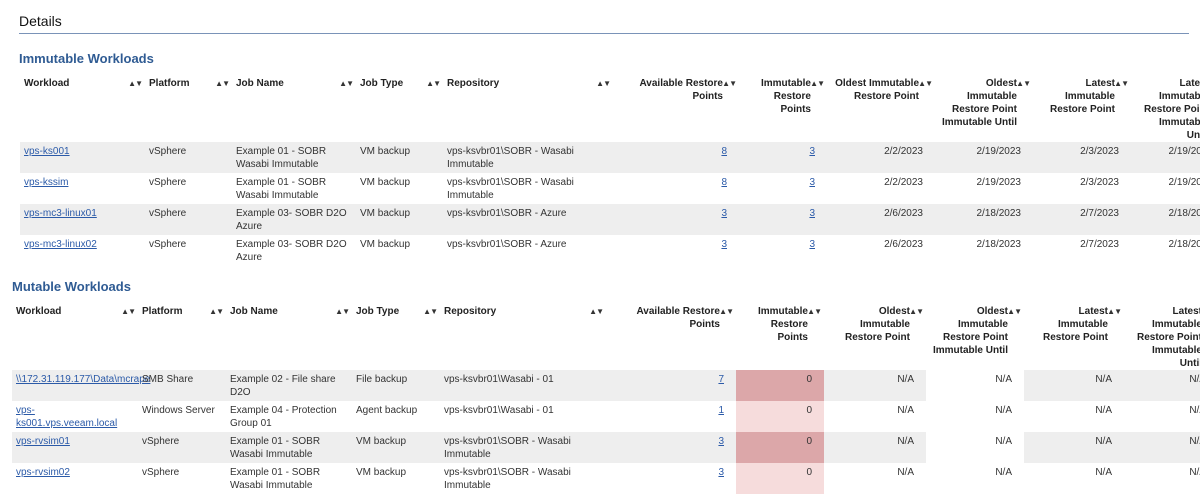  I want to click on cell-latest-immutable-restore-point: 2/3/2023, so click(1099, 182).